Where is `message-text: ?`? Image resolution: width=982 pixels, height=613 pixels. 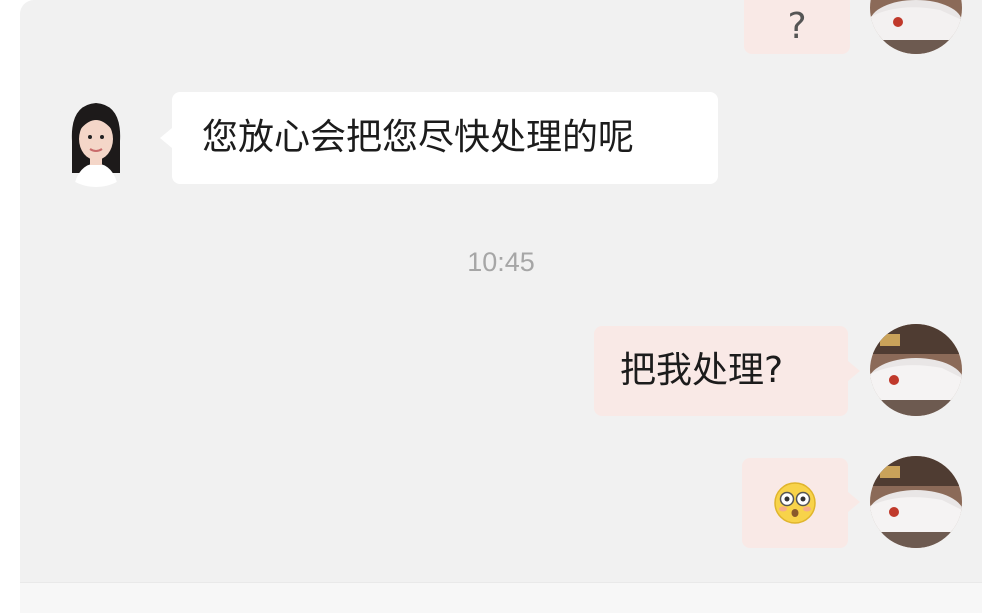
message-text: ? is located at coordinates (797, 26).